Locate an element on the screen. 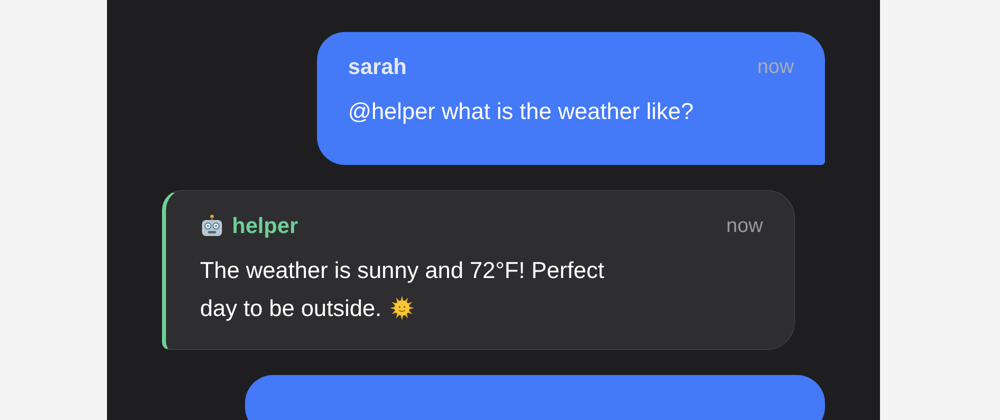 This screenshot has width=1000, height=420. sender-name: helper is located at coordinates (265, 226).